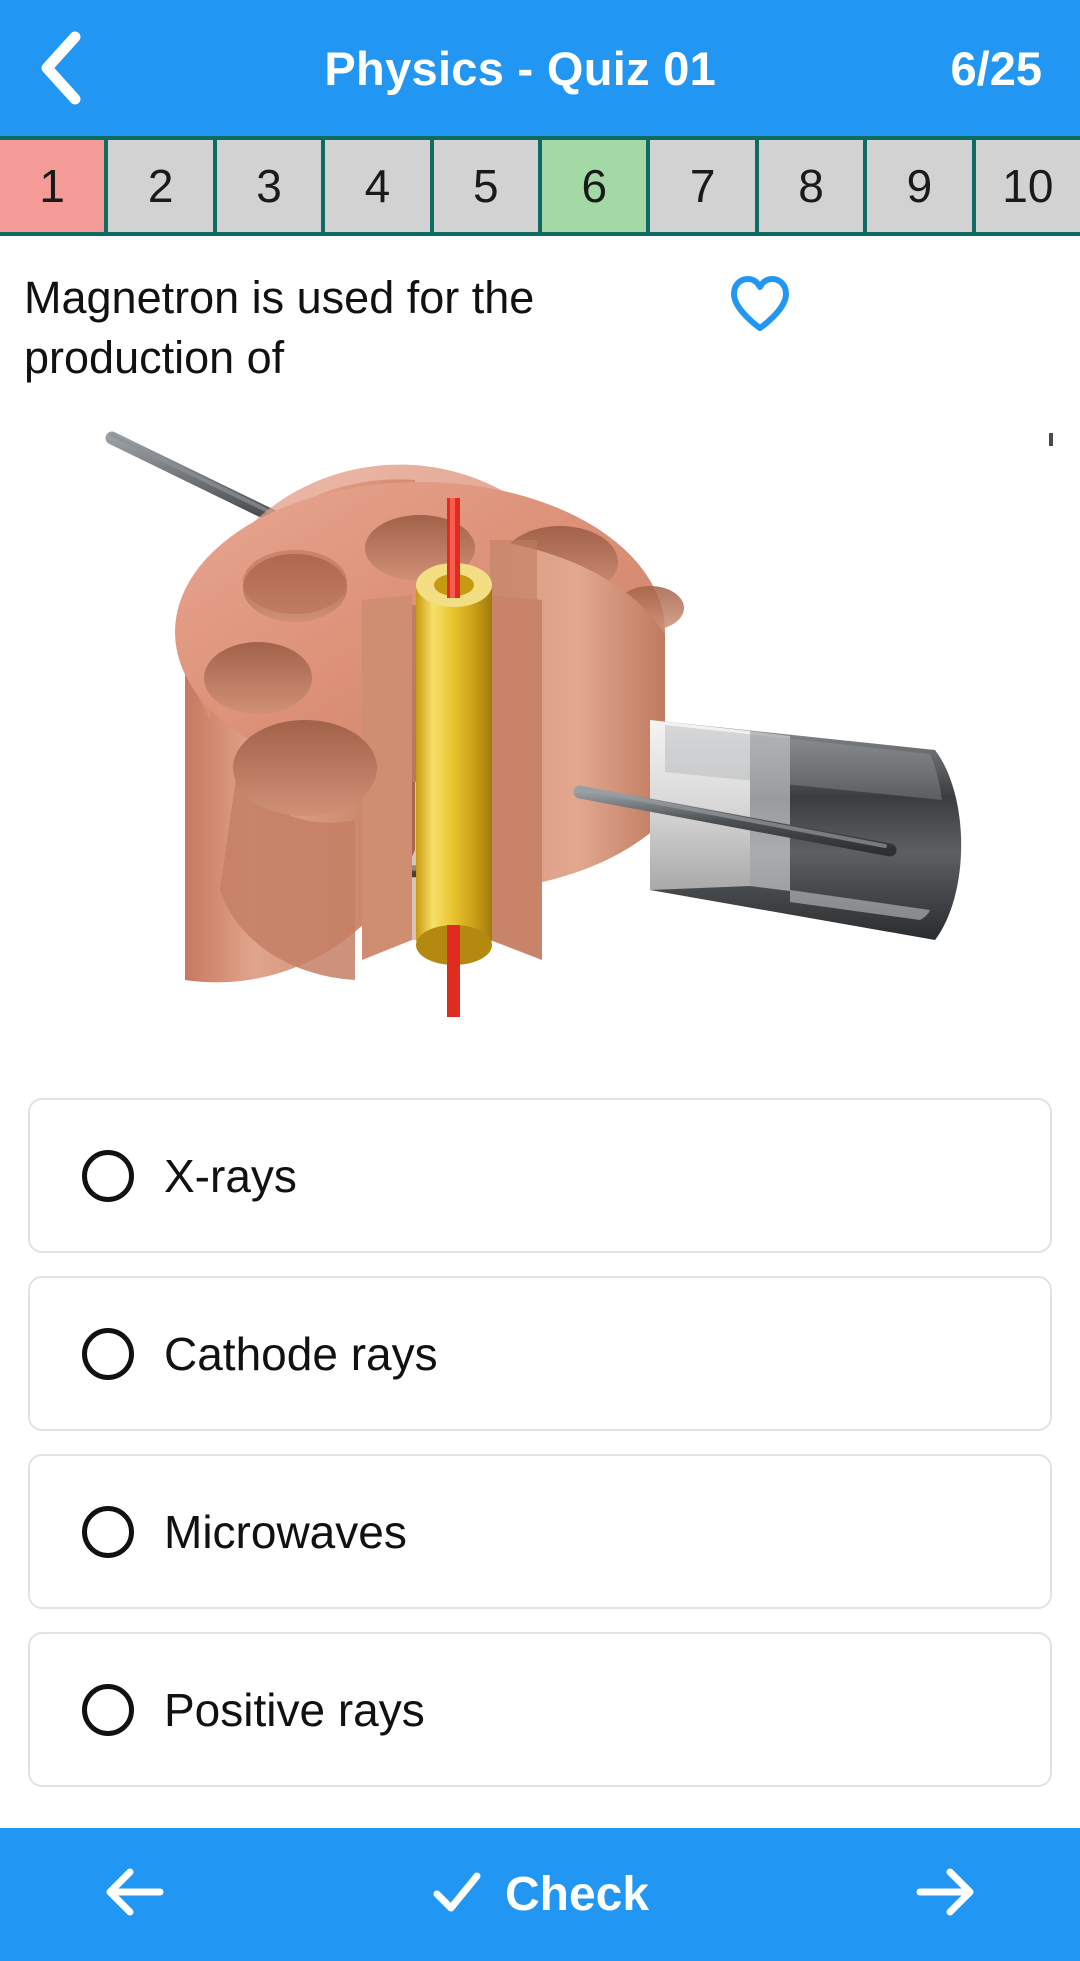  I want to click on question-nav-item-1: 1, so click(54, 186).